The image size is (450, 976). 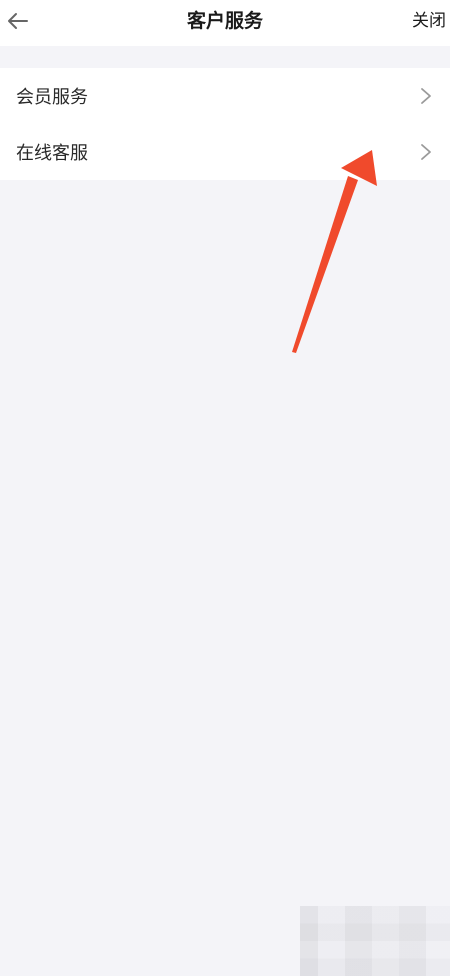 What do you see at coordinates (52, 153) in the screenshot?
I see `menu-item-label: 在线客服` at bounding box center [52, 153].